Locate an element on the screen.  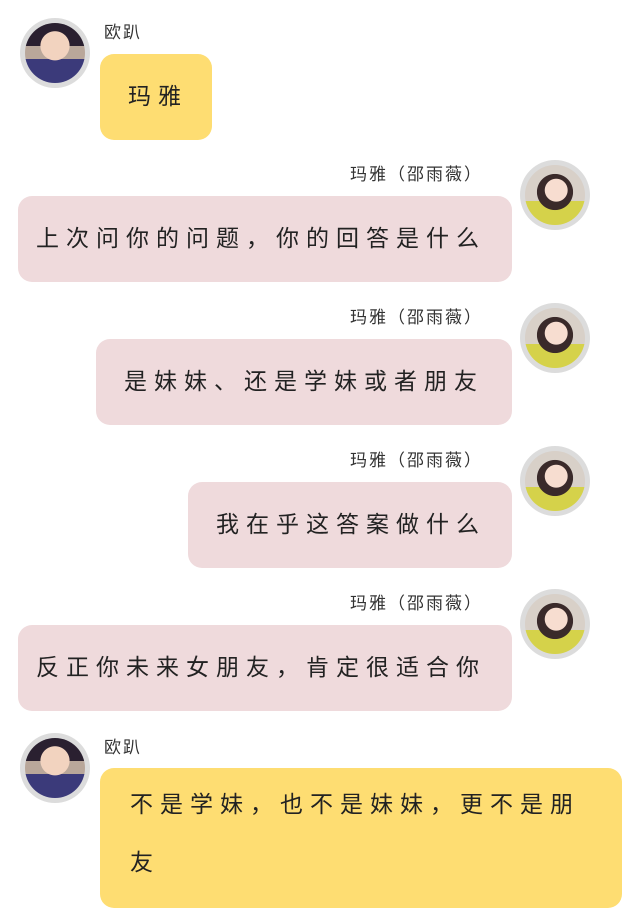
message-bubble: 不是学妹，也不是妹妹，更不是朋友 is located at coordinates (361, 838).